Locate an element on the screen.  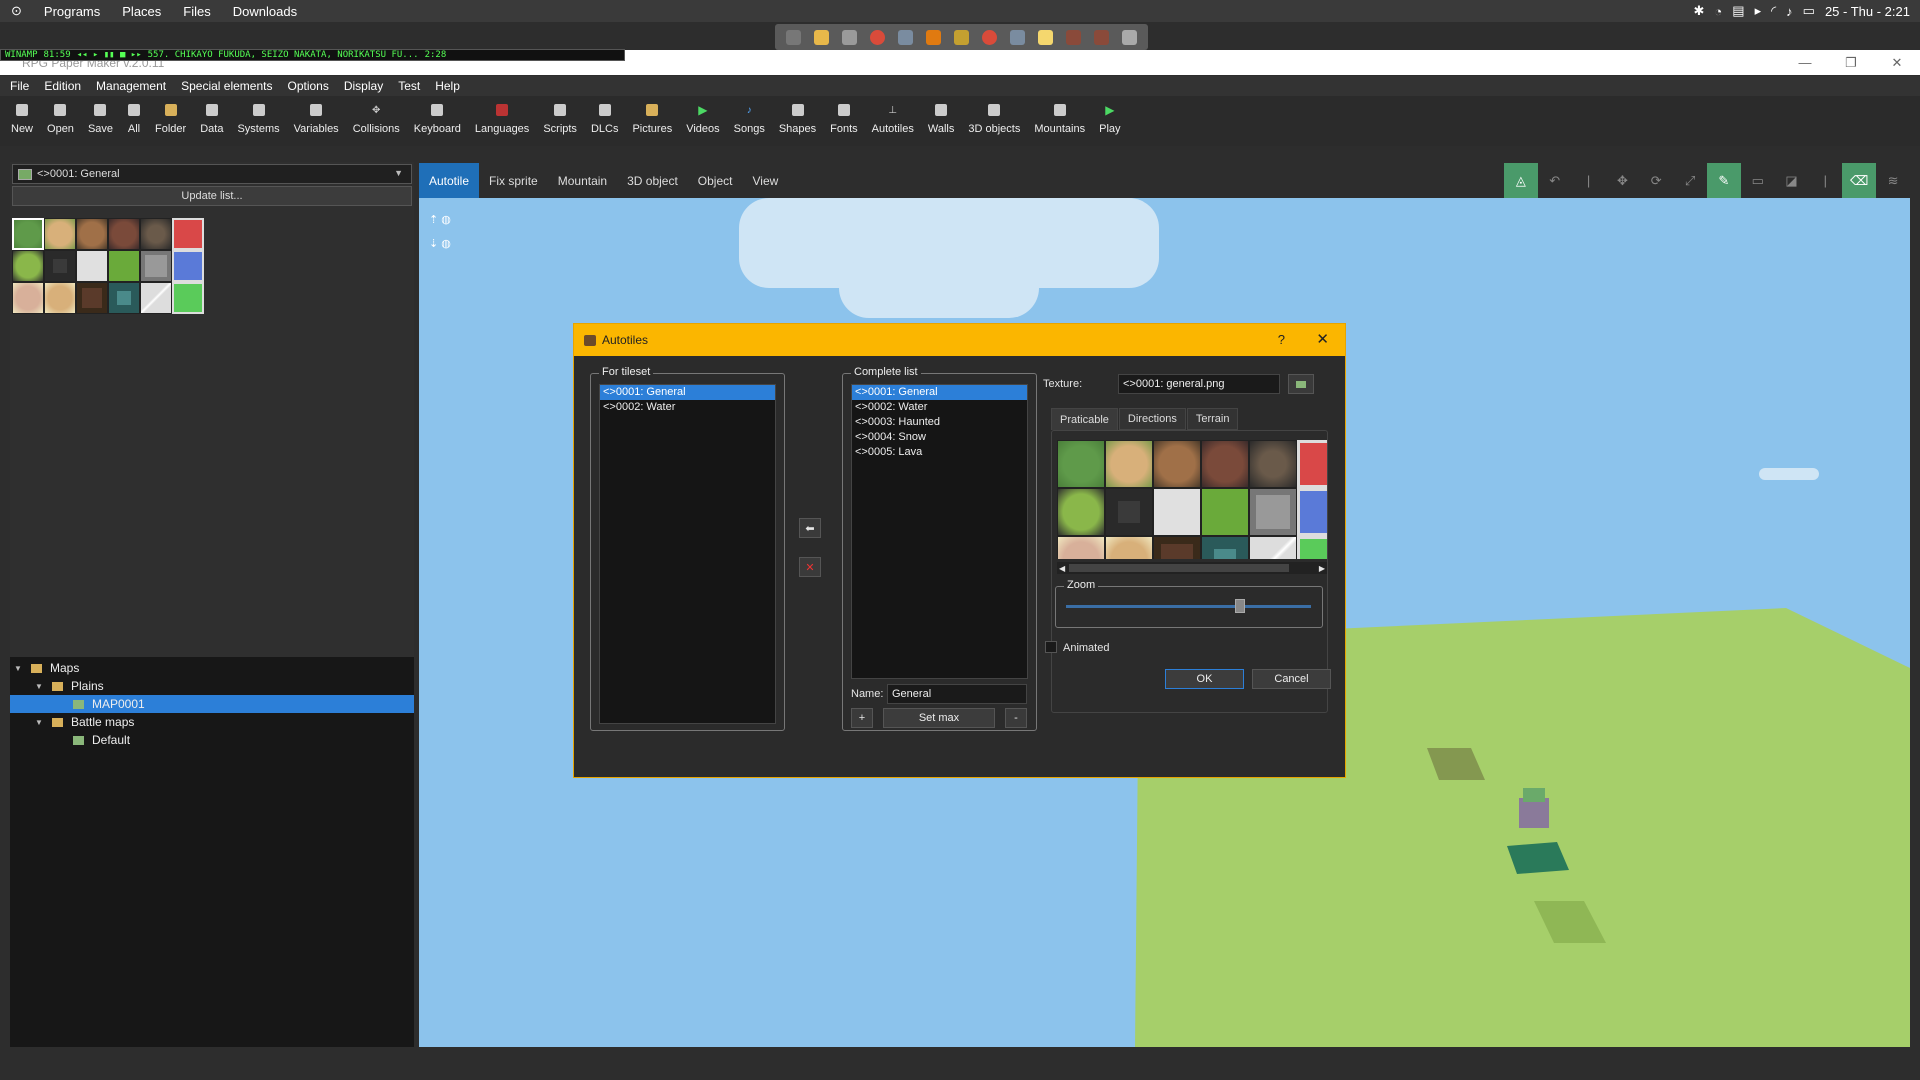
tile-wood is located at coordinates (1177, 547).